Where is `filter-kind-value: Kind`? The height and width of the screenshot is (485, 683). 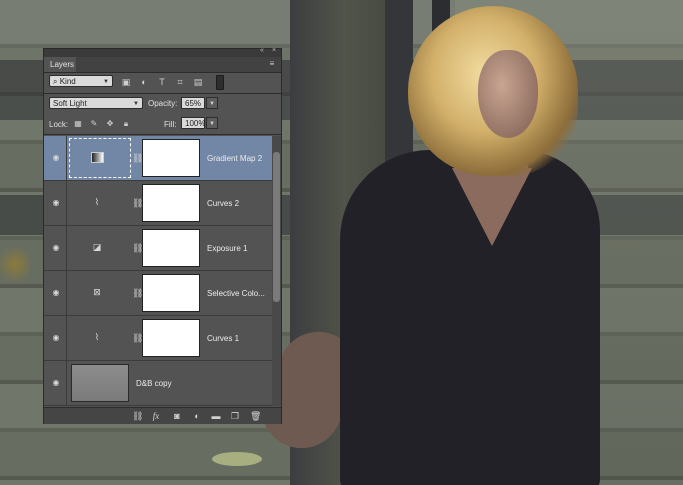 filter-kind-value: Kind is located at coordinates (67, 81).